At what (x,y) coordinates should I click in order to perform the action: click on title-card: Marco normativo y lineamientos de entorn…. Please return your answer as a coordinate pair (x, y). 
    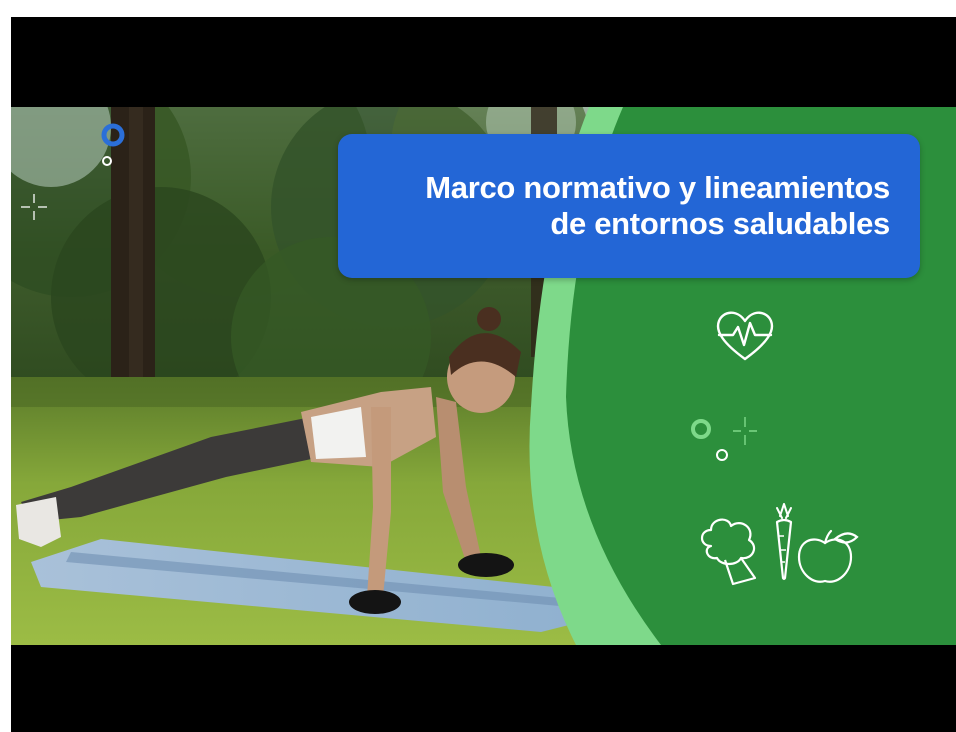
    Looking at the image, I should click on (629, 206).